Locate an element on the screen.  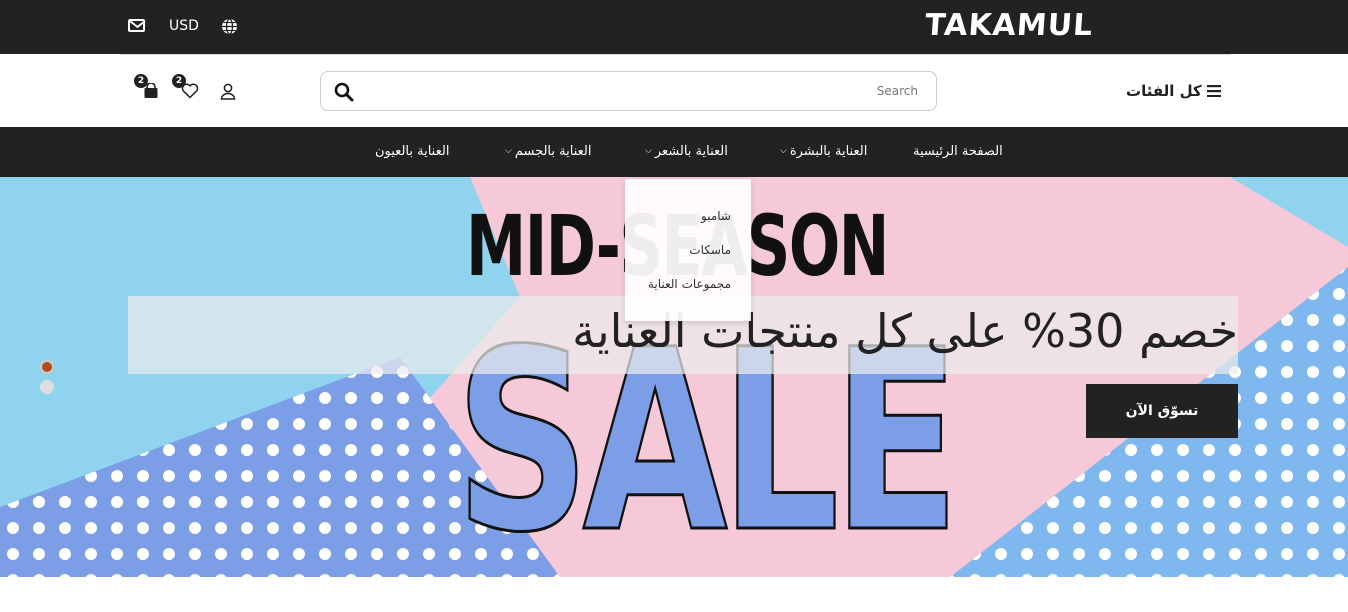
nav-item-hair-care: ⌵ العناية بالشعر is located at coordinates (686, 151).